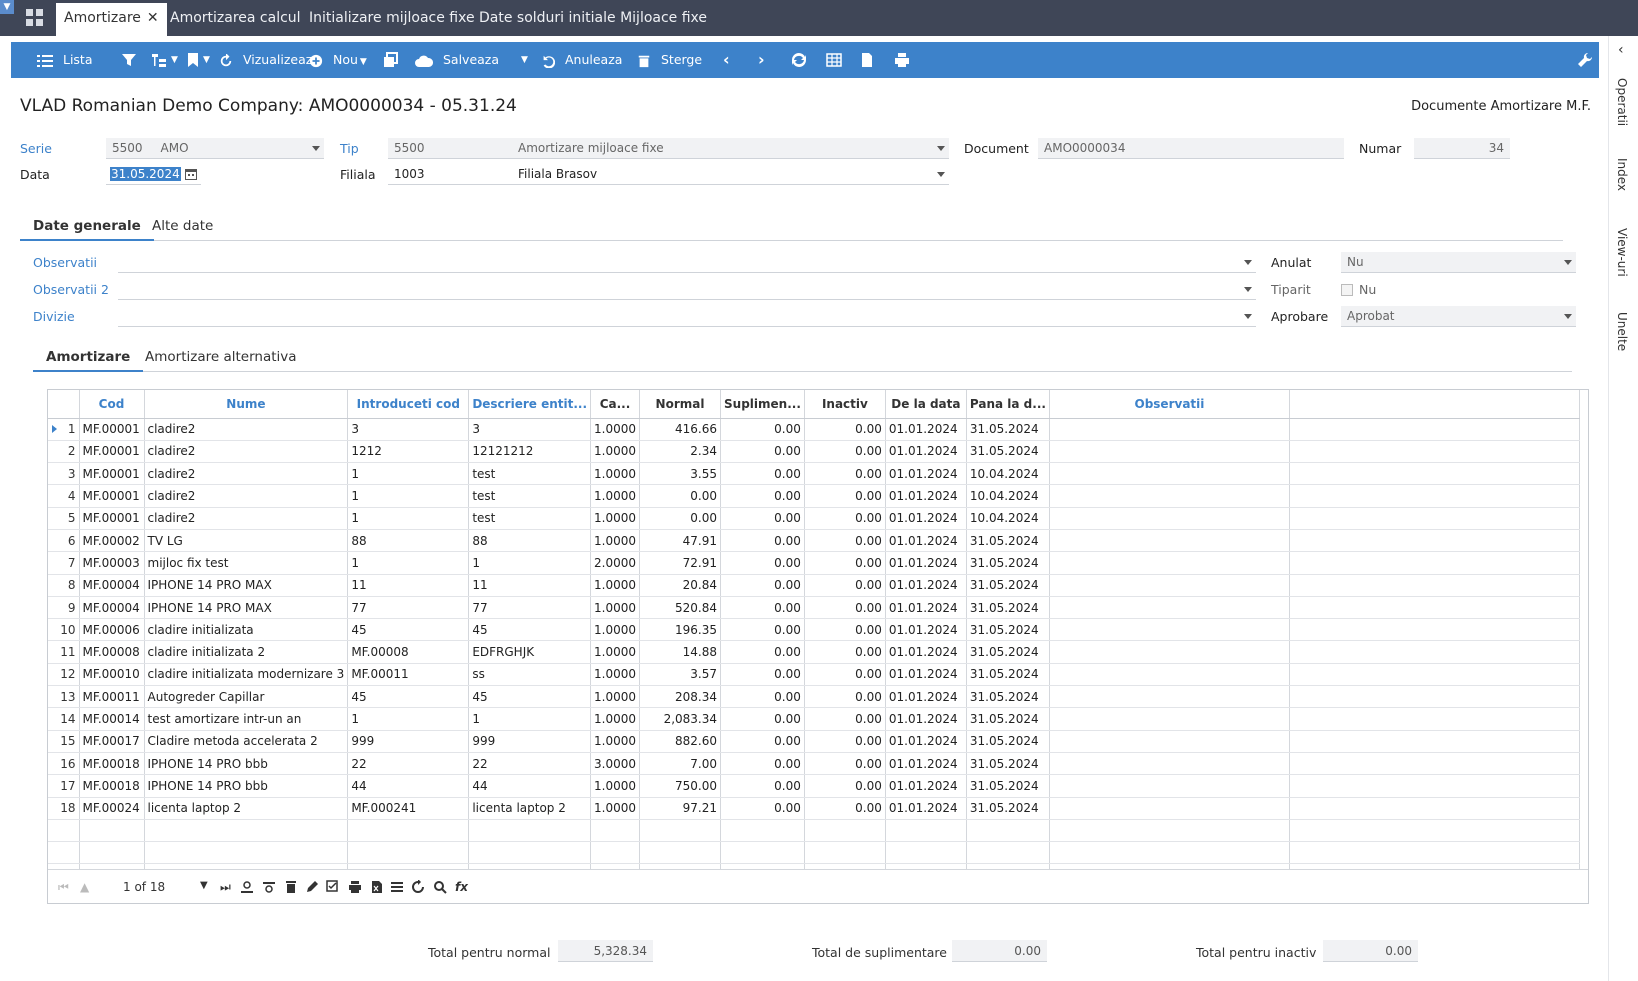  I want to click on columns-icon, so click(397, 887).